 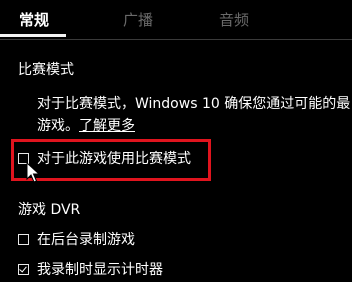 What do you see at coordinates (100, 270) in the screenshot?
I see `show-timer-label: 我录制时显示计时器` at bounding box center [100, 270].